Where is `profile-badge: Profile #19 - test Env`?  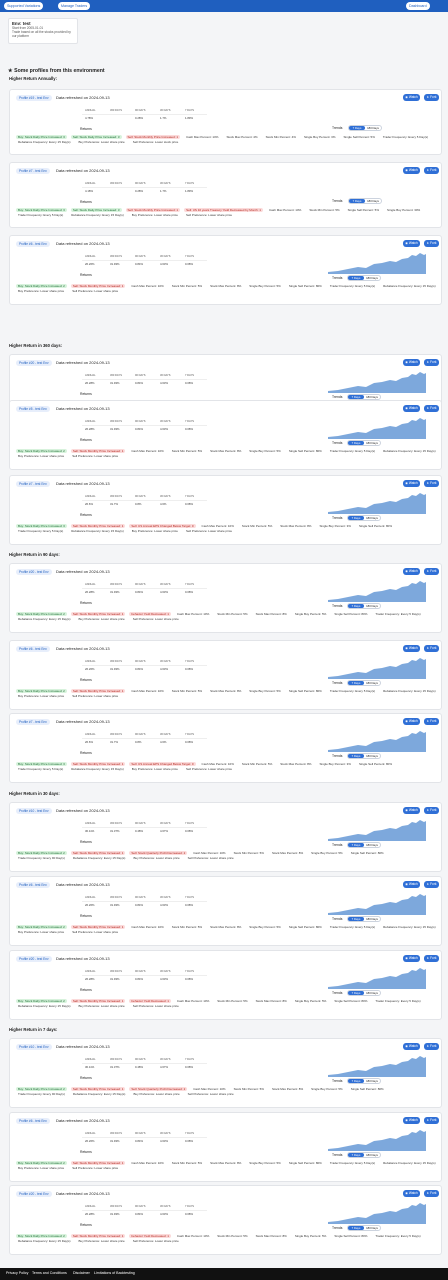
profile-badge: Profile #19 - test Env is located at coordinates (34, 98).